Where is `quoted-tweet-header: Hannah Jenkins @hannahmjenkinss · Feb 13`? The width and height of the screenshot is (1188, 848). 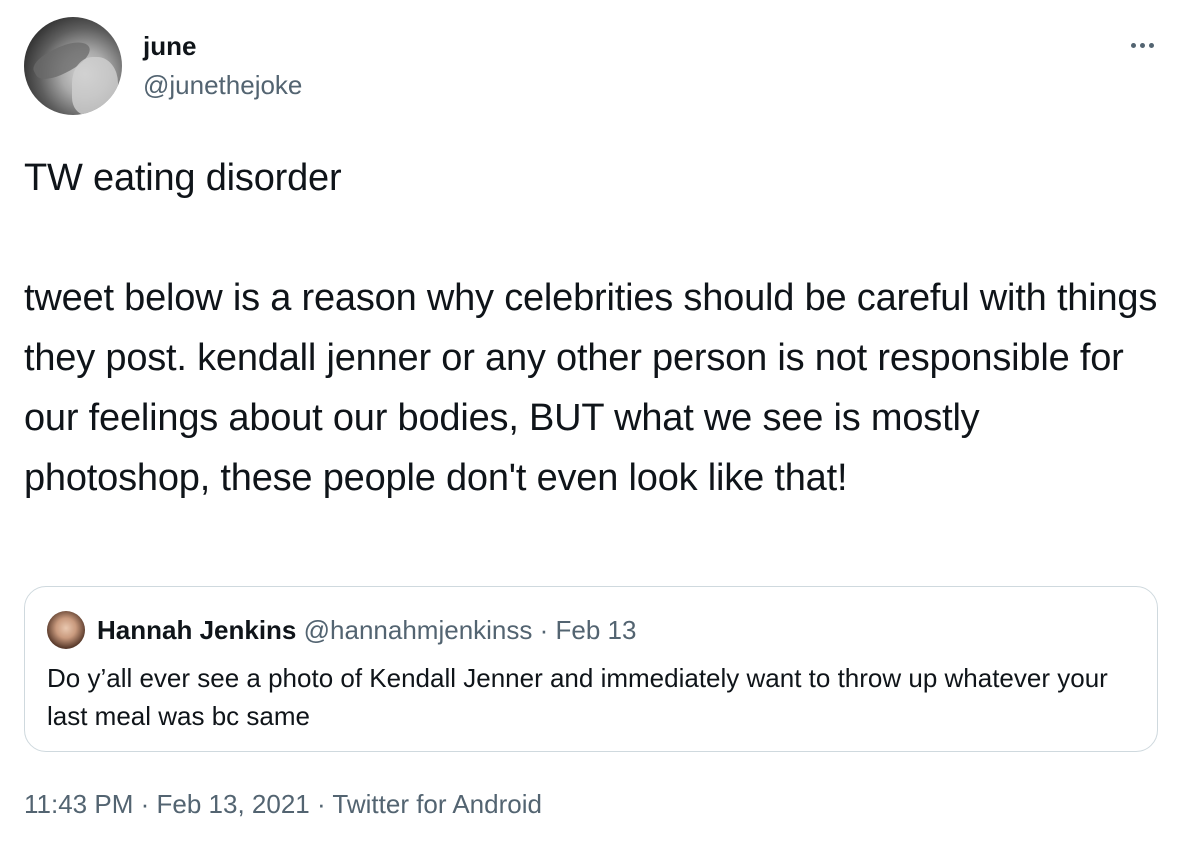
quoted-tweet-header: Hannah Jenkins @hannahmjenkinss · Feb 13 is located at coordinates (366, 630).